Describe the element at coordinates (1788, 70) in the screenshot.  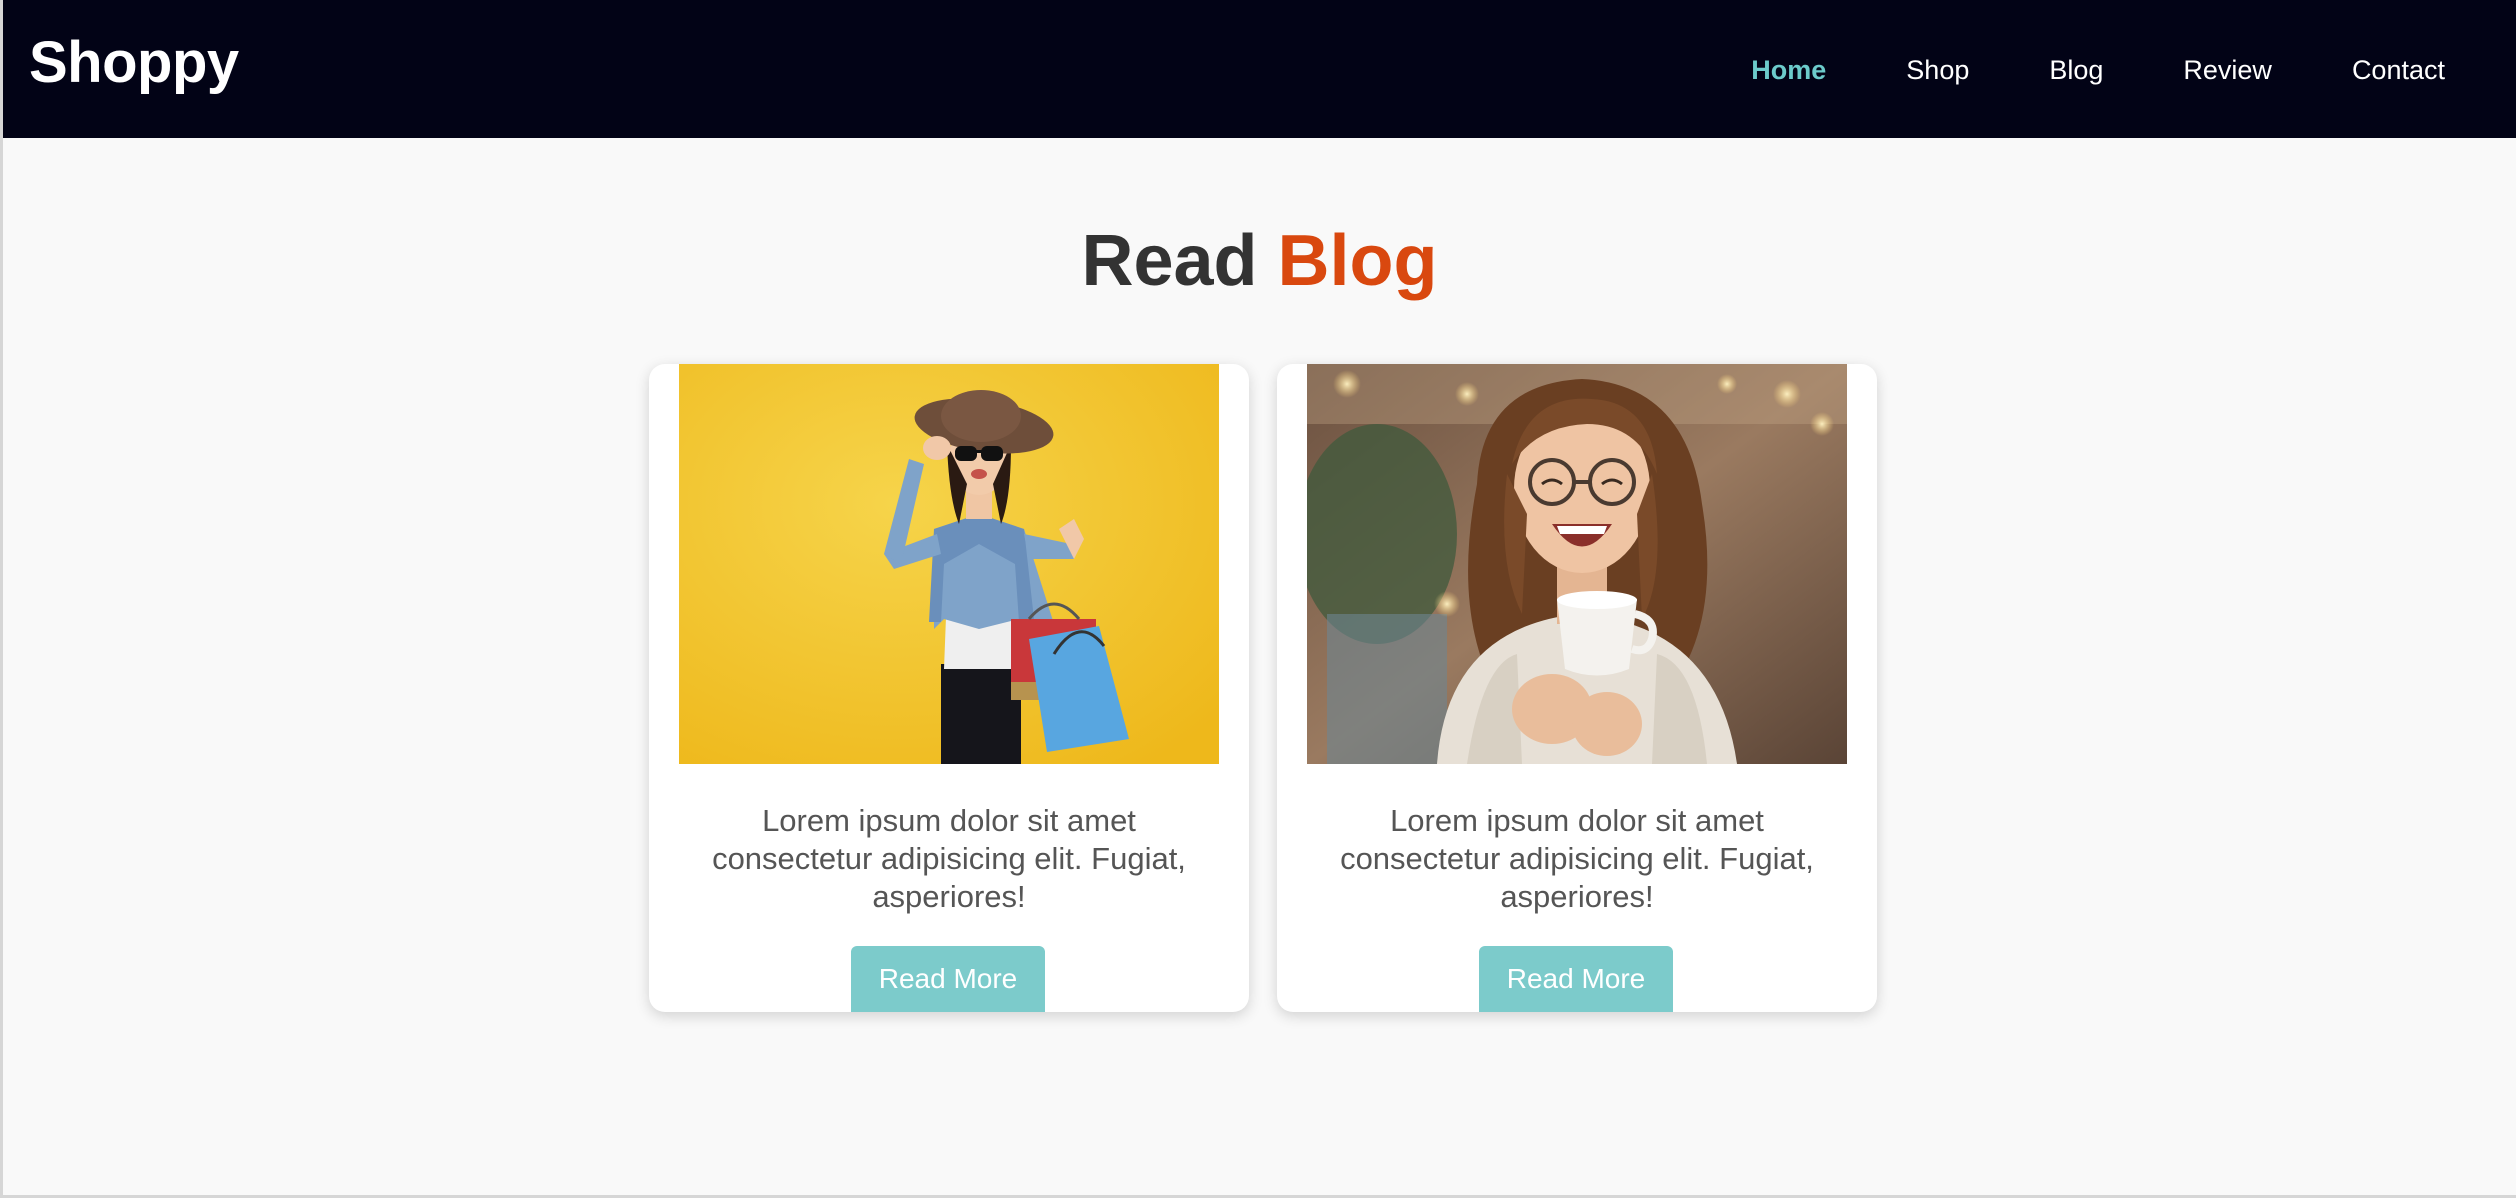
I see `nav-link-home: Home` at that location.